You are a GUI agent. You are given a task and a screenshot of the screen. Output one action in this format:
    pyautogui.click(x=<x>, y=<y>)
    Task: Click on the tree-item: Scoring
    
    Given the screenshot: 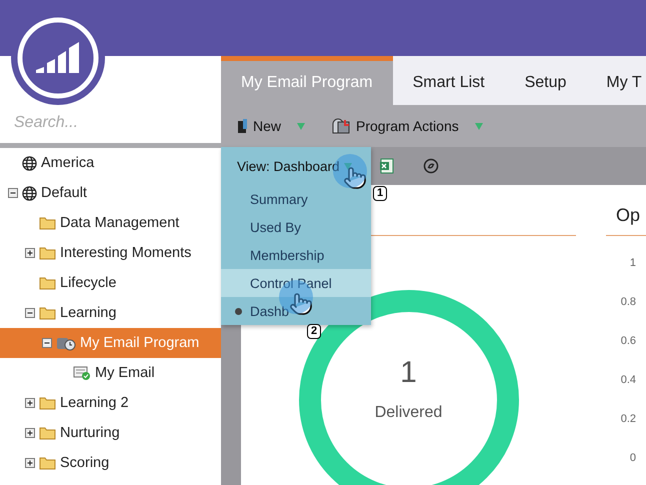 What is the action you would take?
    pyautogui.click(x=110, y=463)
    